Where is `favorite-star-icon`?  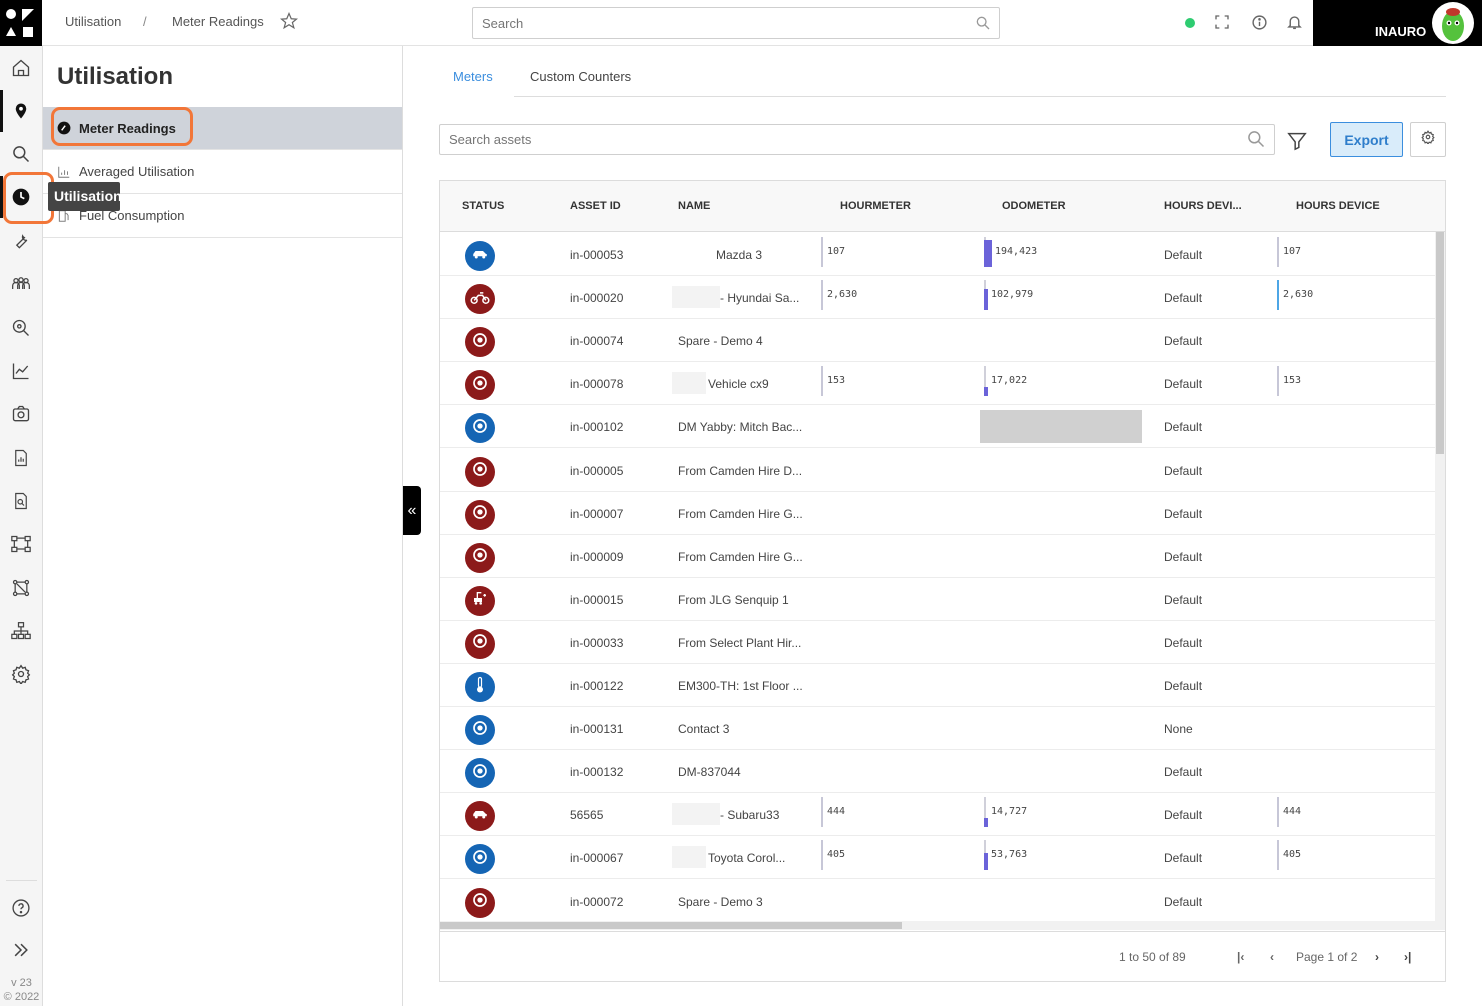 favorite-star-icon is located at coordinates (289, 23).